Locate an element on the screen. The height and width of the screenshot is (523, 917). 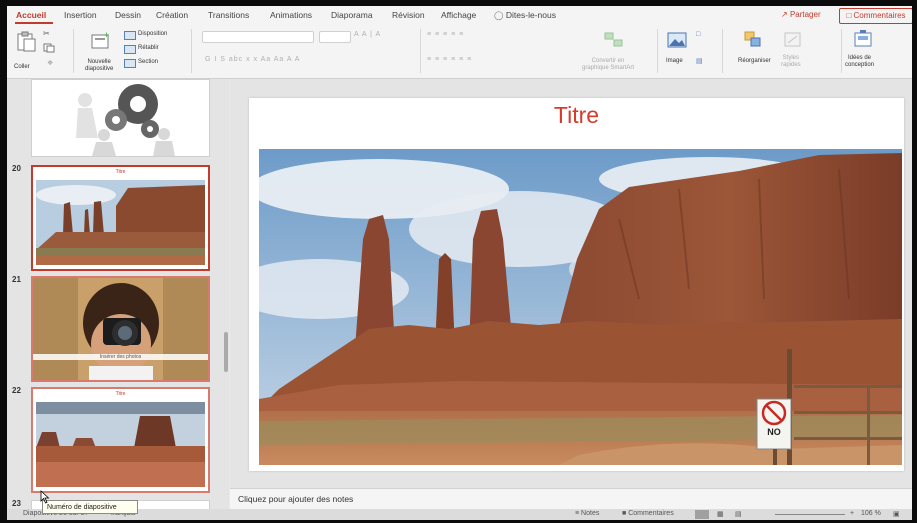
layout-button: Disposition is located at coordinates (152, 34).